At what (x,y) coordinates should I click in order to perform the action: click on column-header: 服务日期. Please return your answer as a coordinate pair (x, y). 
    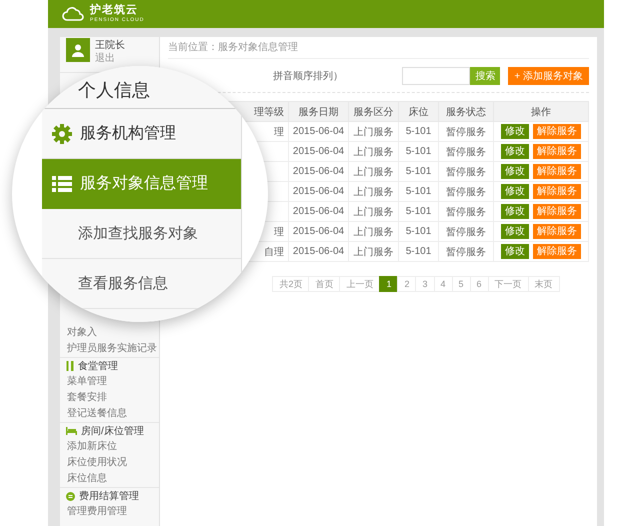
    Looking at the image, I should click on (318, 112).